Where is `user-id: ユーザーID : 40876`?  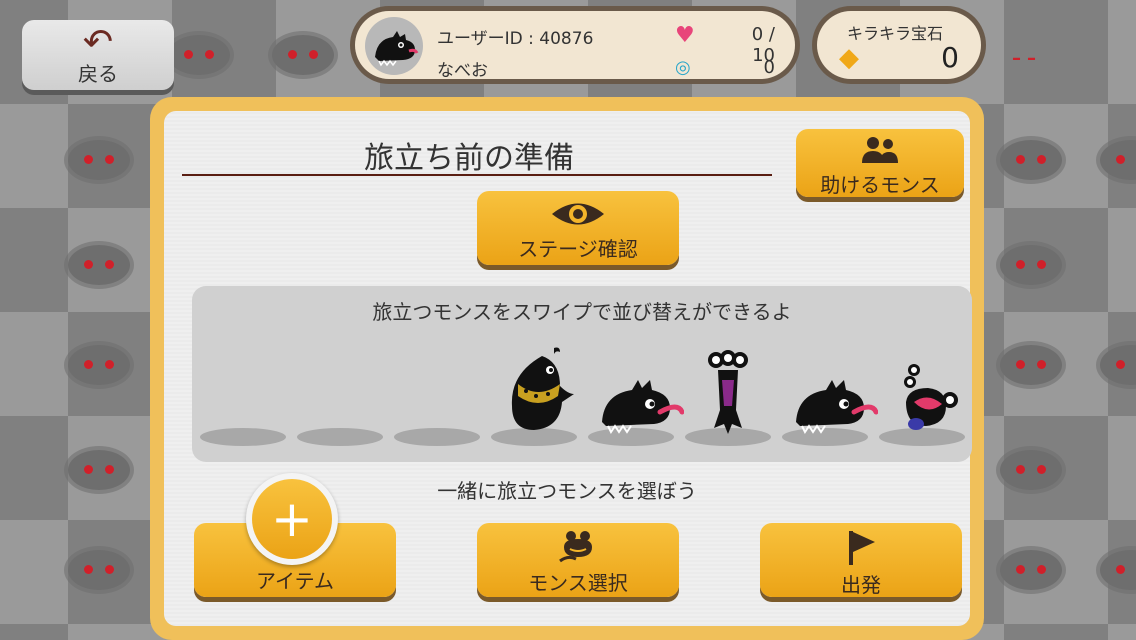 user-id: ユーザーID : 40876 is located at coordinates (515, 39).